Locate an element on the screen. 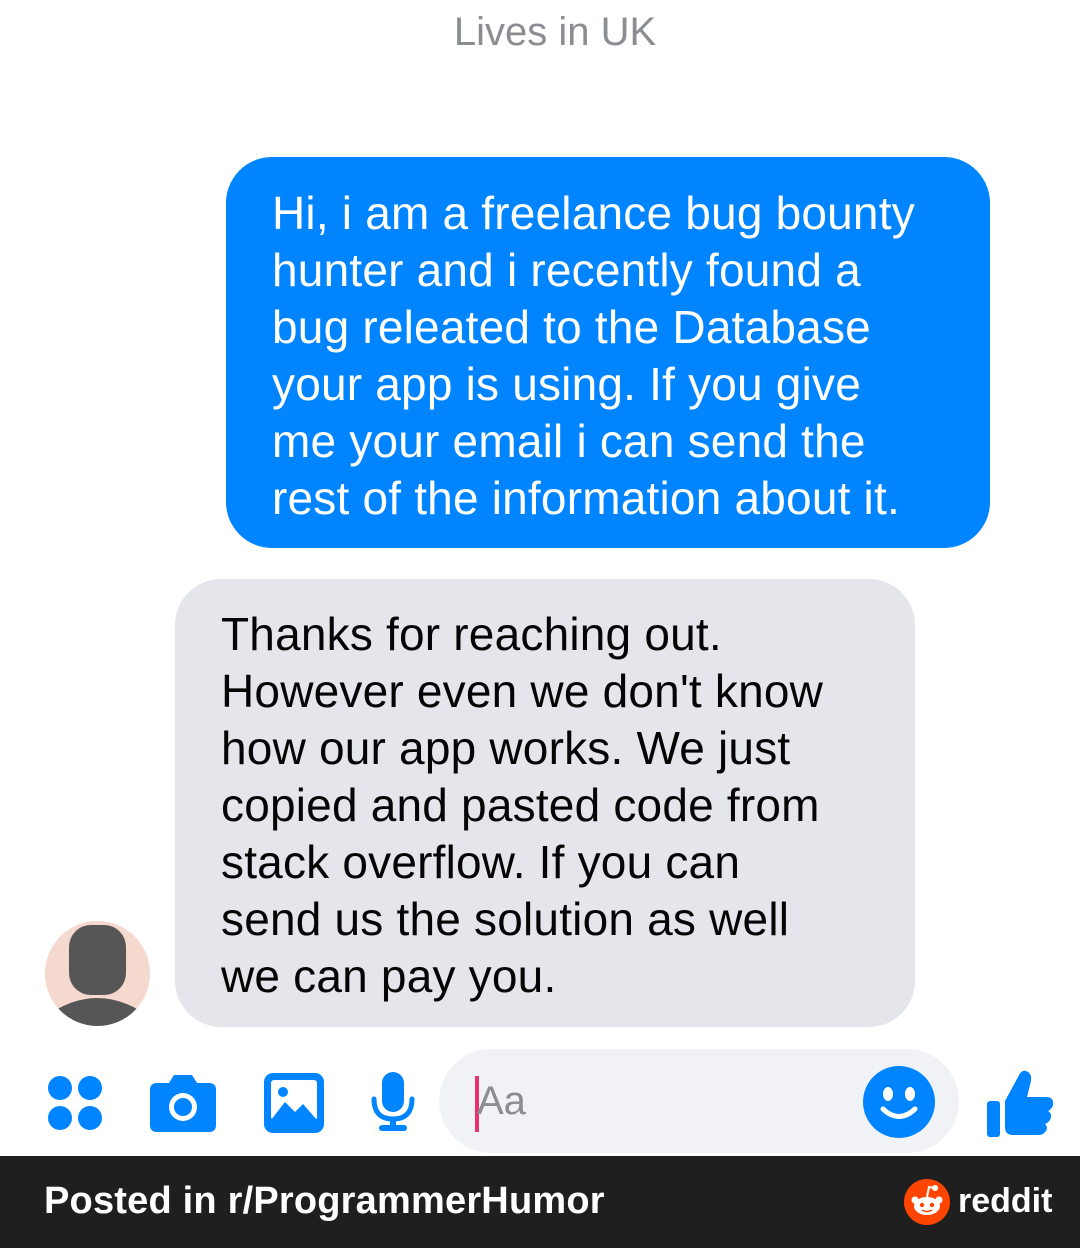 The image size is (1080, 1248). subreddit-link: r/ProgrammerHumor is located at coordinates (416, 1201).